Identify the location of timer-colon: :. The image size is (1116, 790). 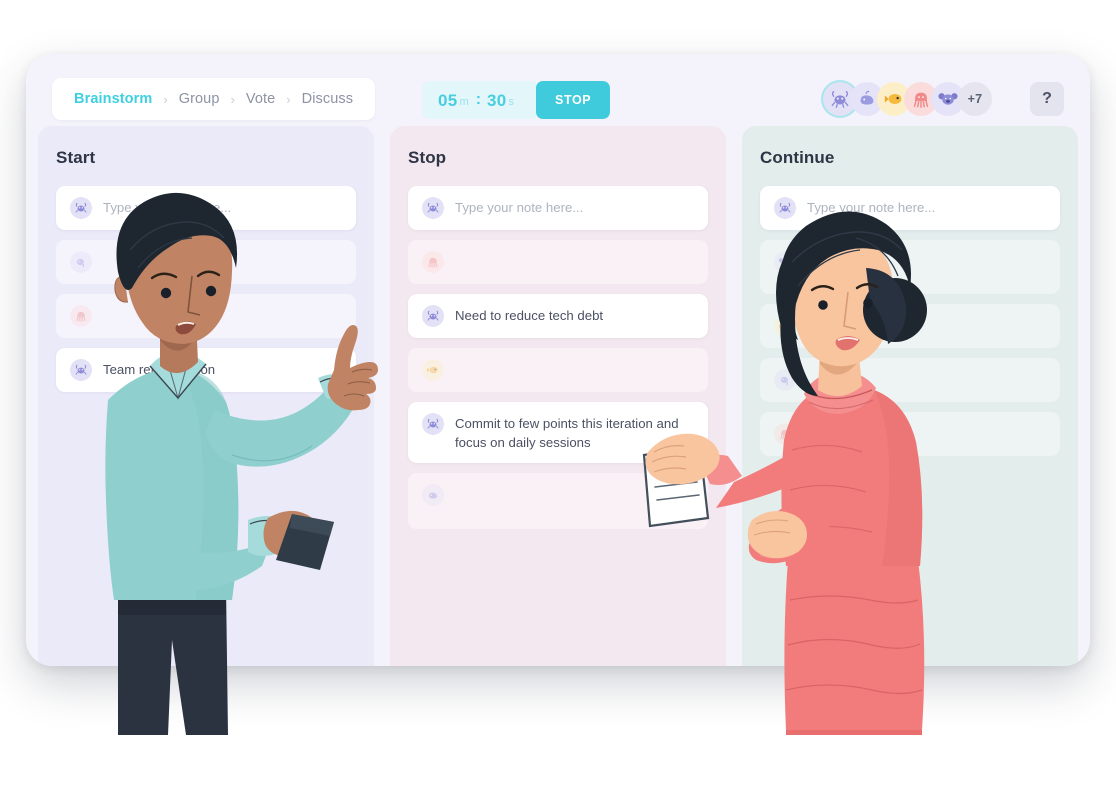
(478, 99).